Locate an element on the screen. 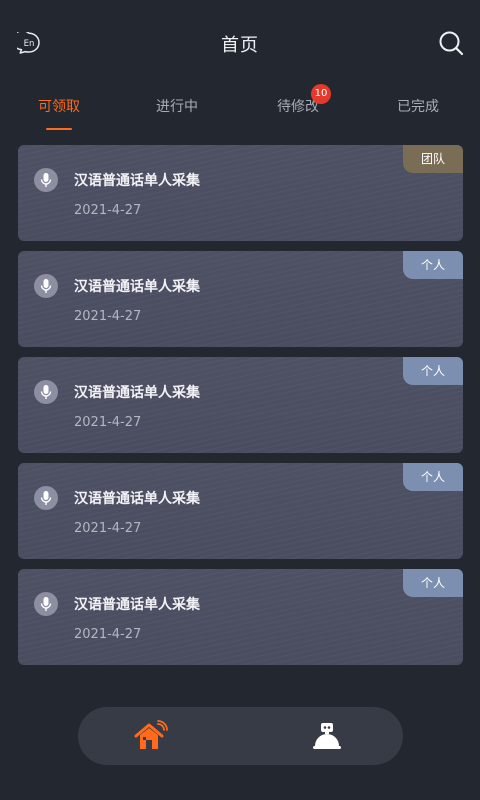  tab-available: 可领取 is located at coordinates (59, 106).